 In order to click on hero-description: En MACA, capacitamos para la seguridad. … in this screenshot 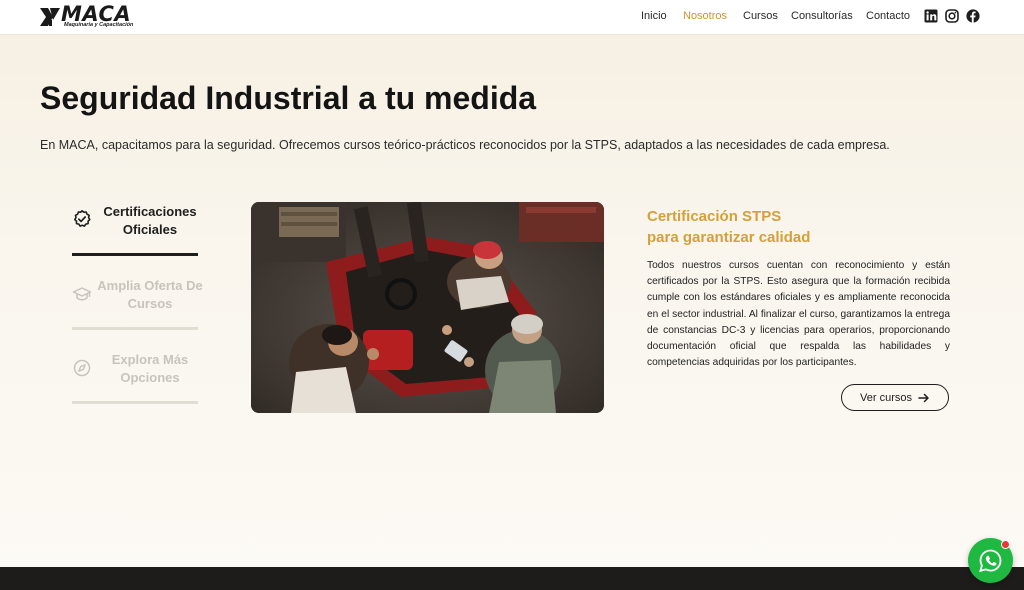, I will do `click(465, 145)`.